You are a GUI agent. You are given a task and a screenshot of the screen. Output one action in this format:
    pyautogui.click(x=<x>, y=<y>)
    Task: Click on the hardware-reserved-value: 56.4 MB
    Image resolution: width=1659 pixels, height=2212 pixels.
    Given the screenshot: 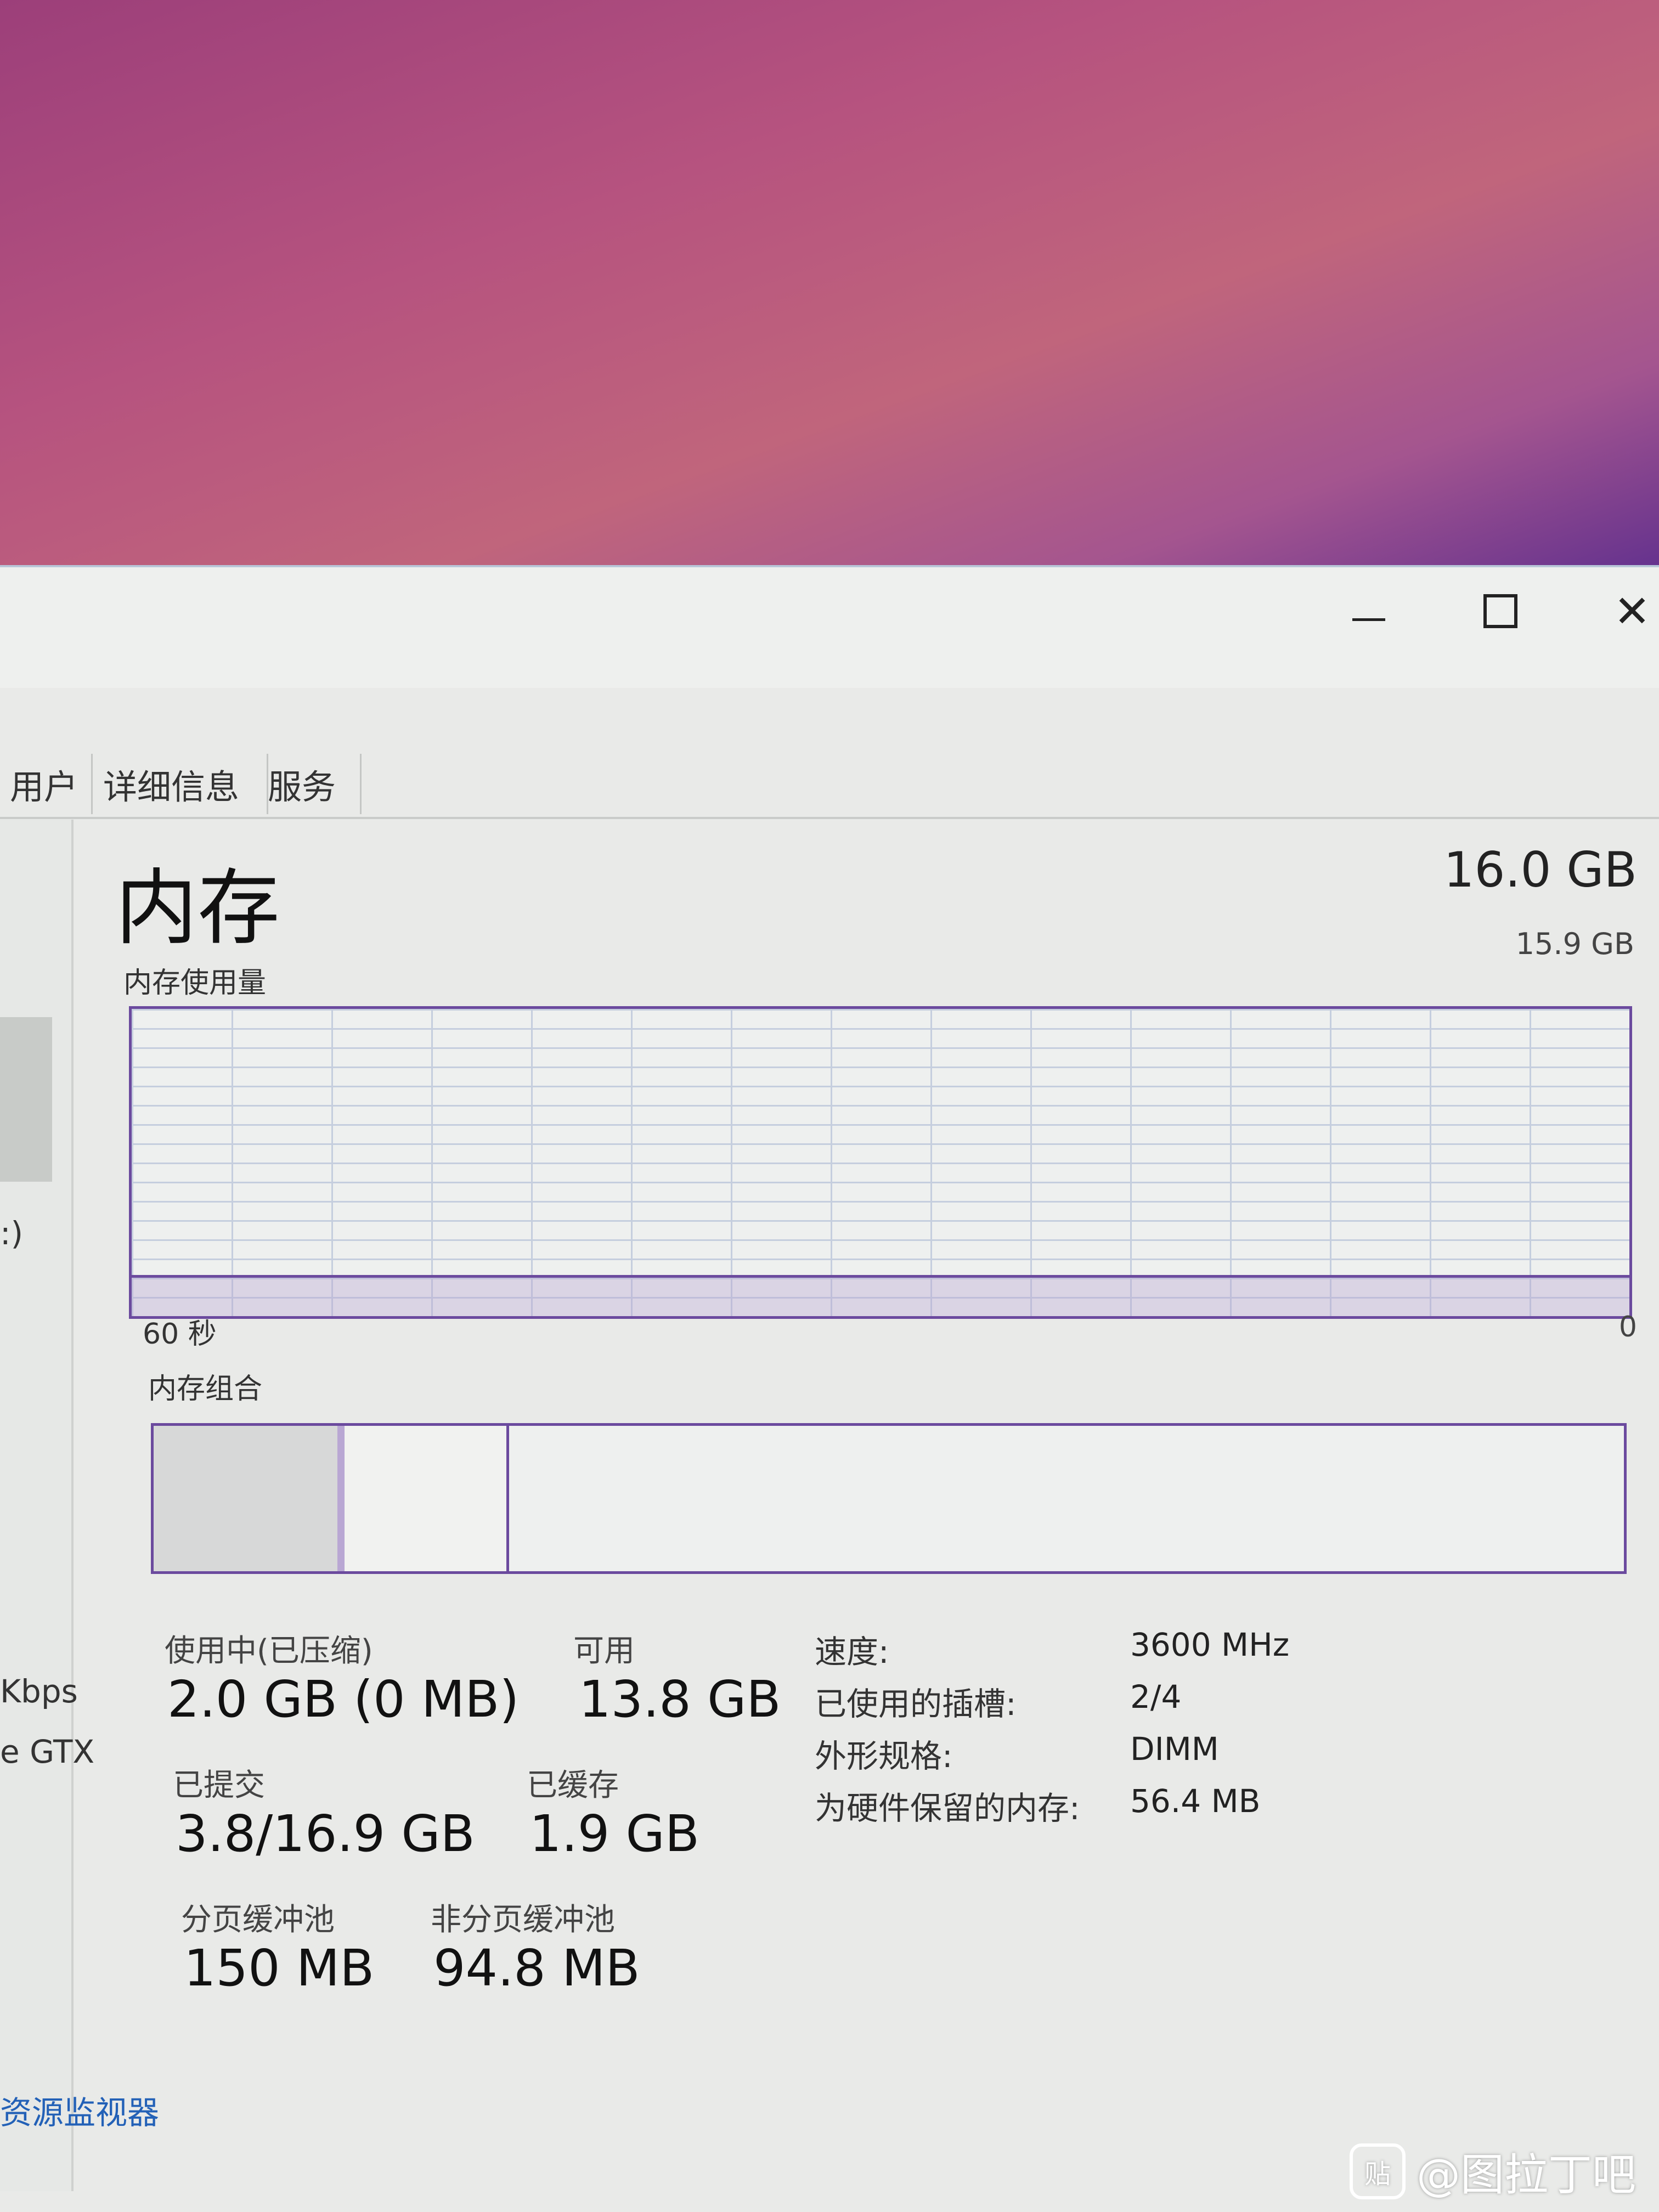 What is the action you would take?
    pyautogui.click(x=1195, y=1801)
    